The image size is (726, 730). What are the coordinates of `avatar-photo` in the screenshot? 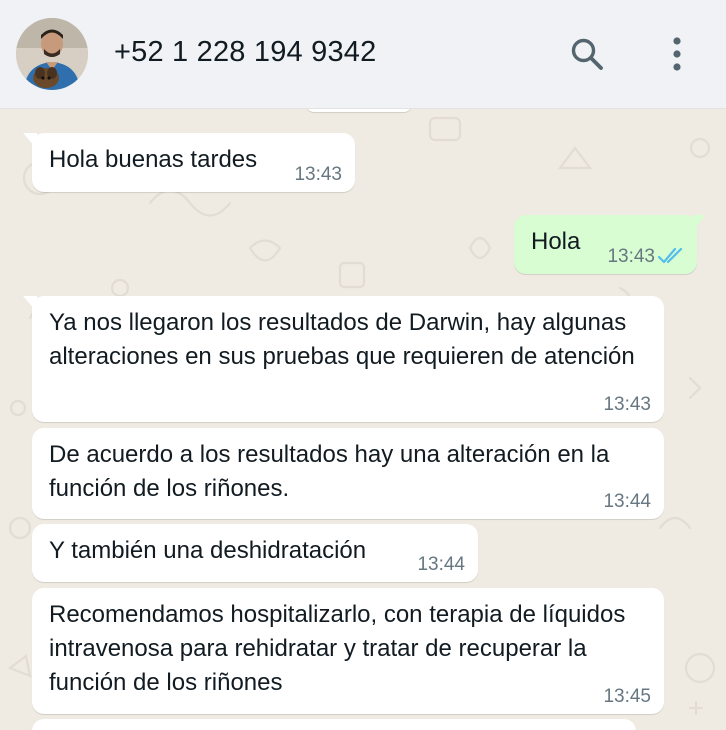 It's located at (52, 54).